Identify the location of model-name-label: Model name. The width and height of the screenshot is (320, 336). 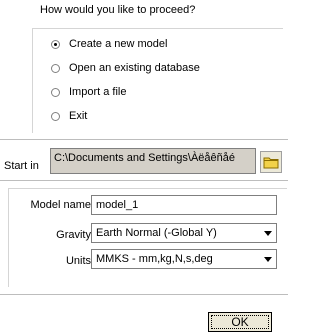
(60, 205).